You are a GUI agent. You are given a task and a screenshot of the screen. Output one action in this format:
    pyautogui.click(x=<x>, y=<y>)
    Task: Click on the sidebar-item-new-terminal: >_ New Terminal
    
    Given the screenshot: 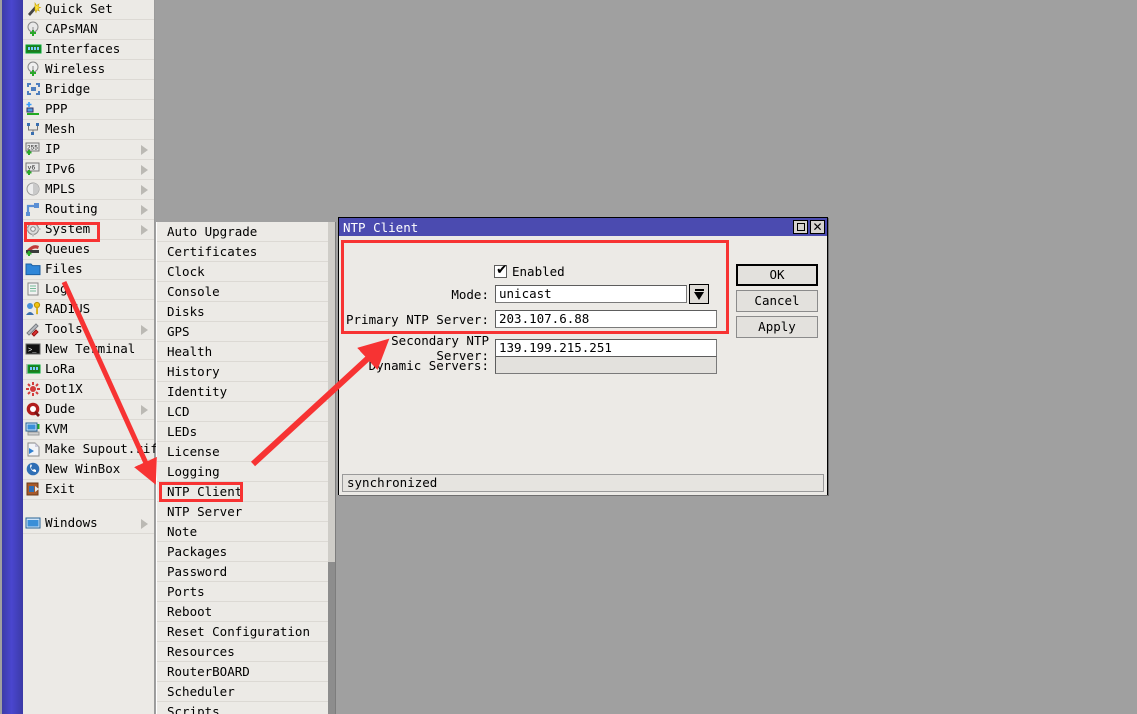 What is the action you would take?
    pyautogui.click(x=88, y=350)
    